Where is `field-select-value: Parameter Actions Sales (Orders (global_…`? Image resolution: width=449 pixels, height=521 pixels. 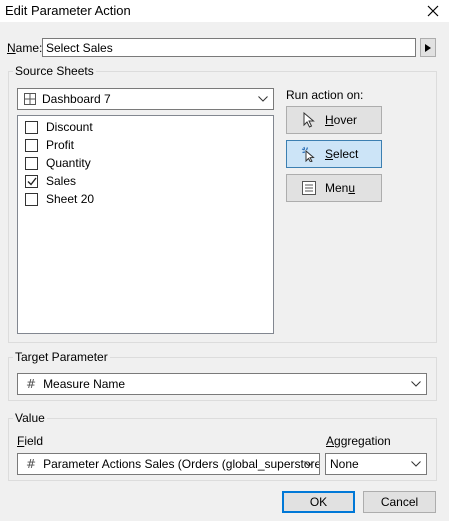
field-select-value: Parameter Actions Sales (Orders (global_… is located at coordinates (181, 464).